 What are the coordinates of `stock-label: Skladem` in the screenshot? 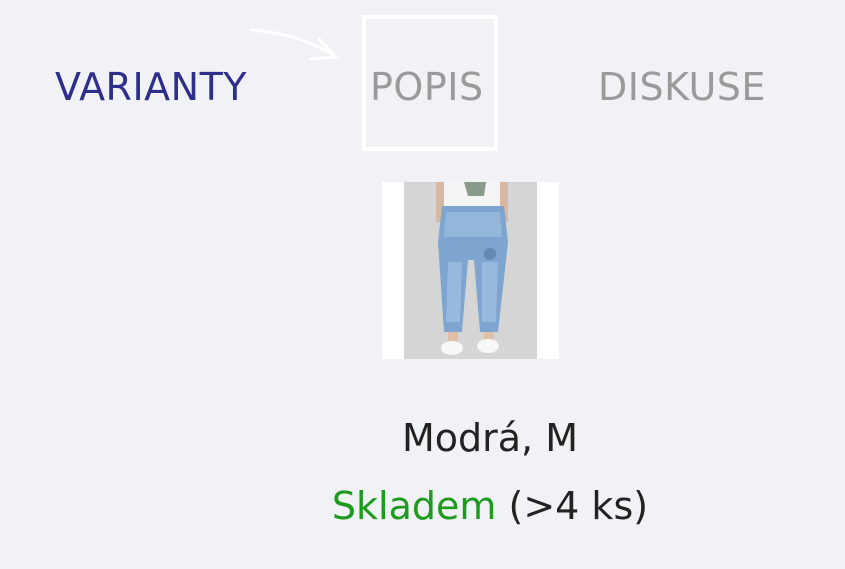 It's located at (414, 506).